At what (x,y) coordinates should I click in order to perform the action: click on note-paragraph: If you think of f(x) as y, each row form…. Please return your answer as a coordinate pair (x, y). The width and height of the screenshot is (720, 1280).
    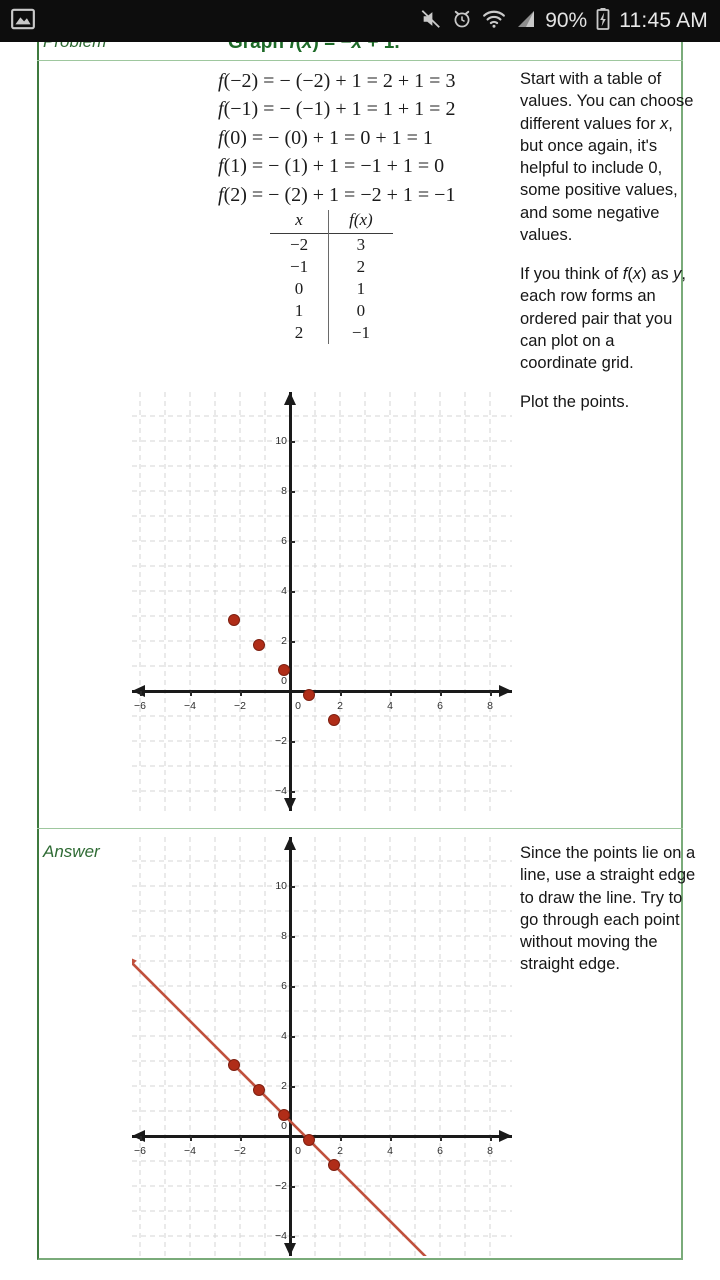
    Looking at the image, I should click on (603, 319).